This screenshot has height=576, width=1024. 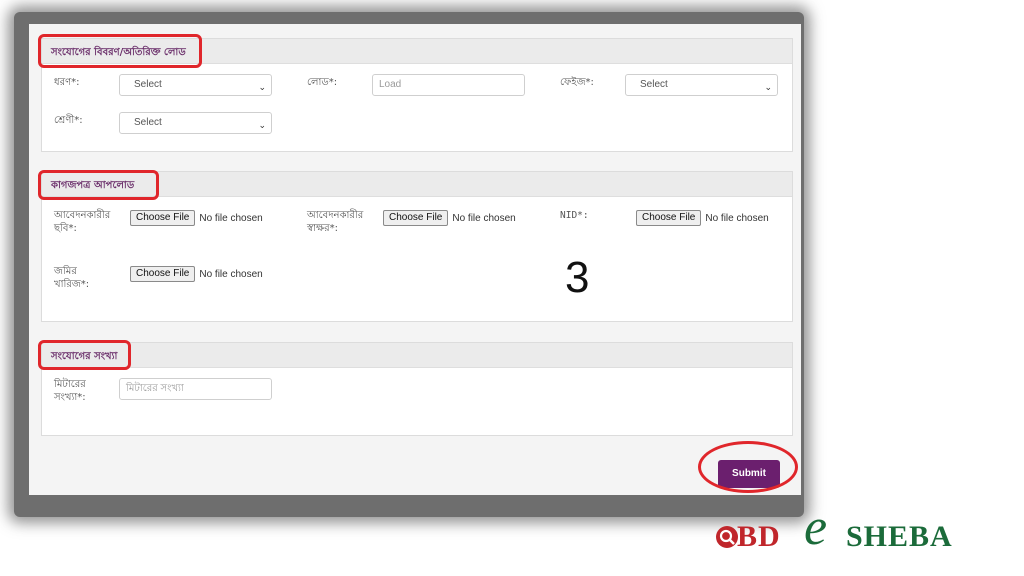 What do you see at coordinates (195, 85) in the screenshot?
I see `type-select: Select ⌄` at bounding box center [195, 85].